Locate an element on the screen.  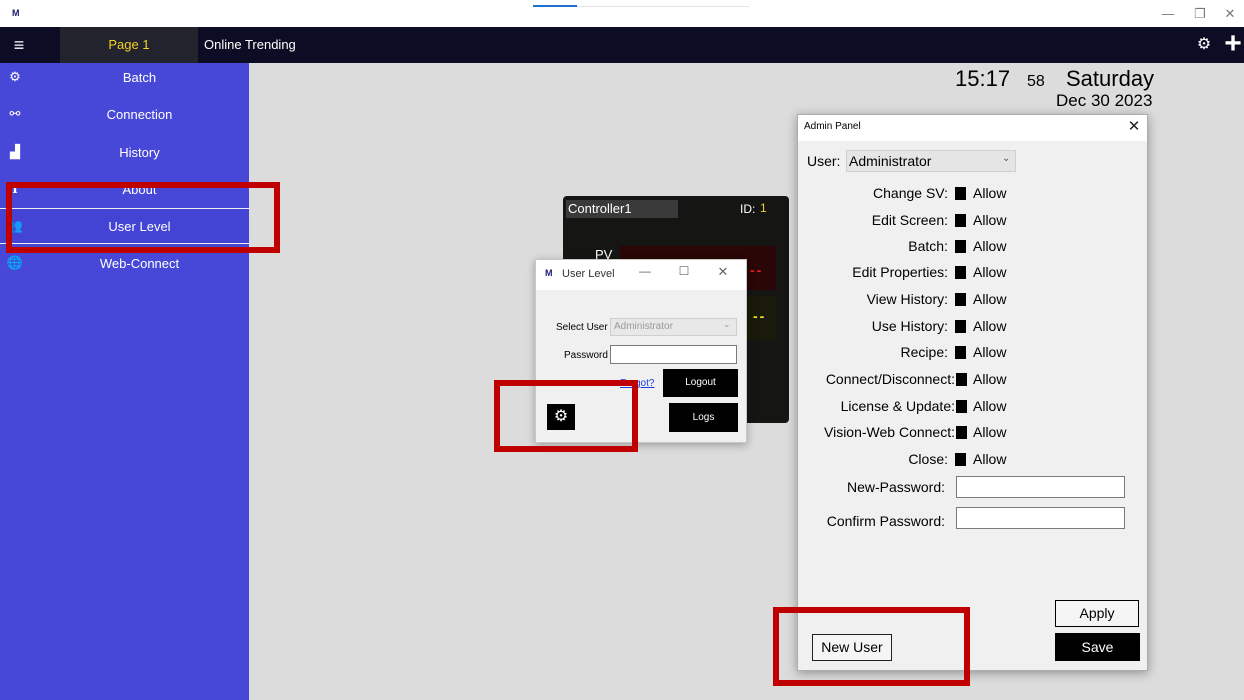
permission-label: Change SV: is located at coordinates (910, 193).